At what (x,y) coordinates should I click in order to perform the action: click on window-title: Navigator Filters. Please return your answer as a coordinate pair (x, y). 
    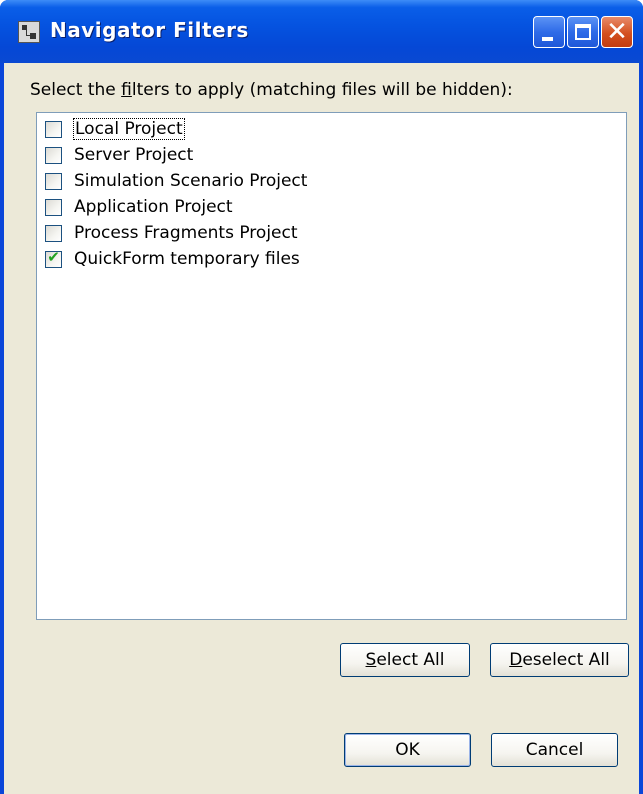
    Looking at the image, I should click on (149, 30).